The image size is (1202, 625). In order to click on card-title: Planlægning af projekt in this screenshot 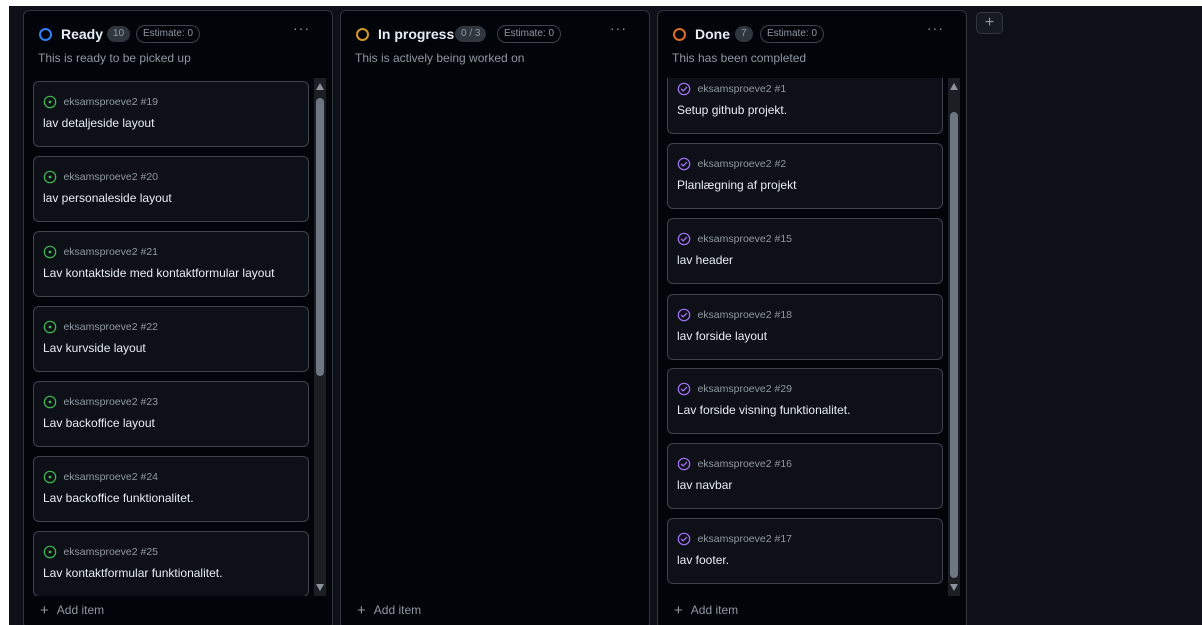, I will do `click(736, 185)`.